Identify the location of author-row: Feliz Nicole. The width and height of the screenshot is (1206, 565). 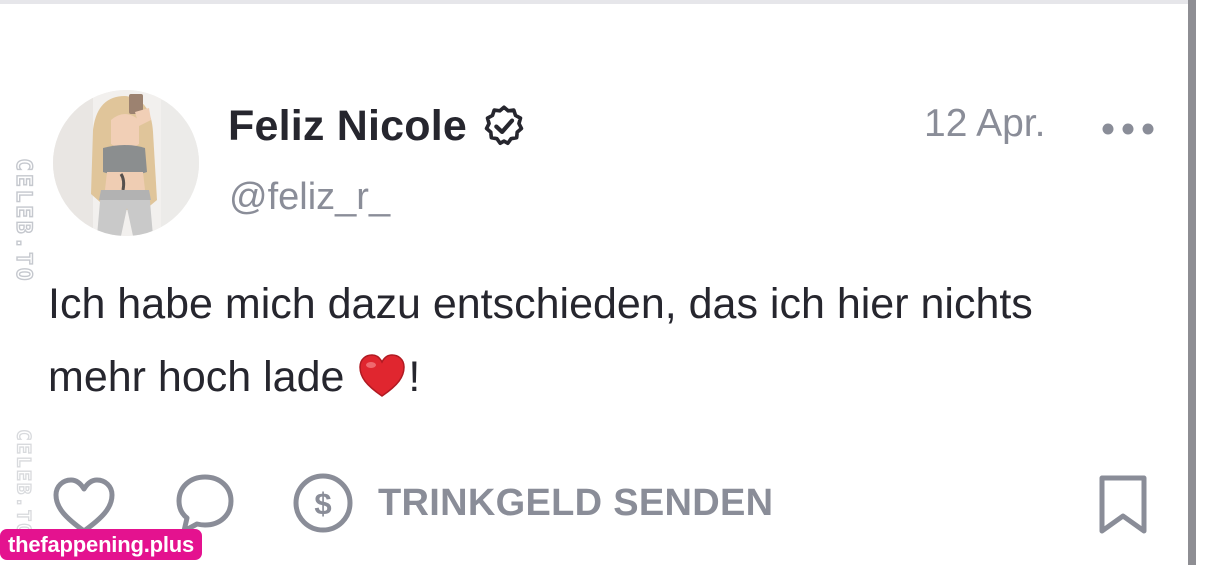
(377, 126).